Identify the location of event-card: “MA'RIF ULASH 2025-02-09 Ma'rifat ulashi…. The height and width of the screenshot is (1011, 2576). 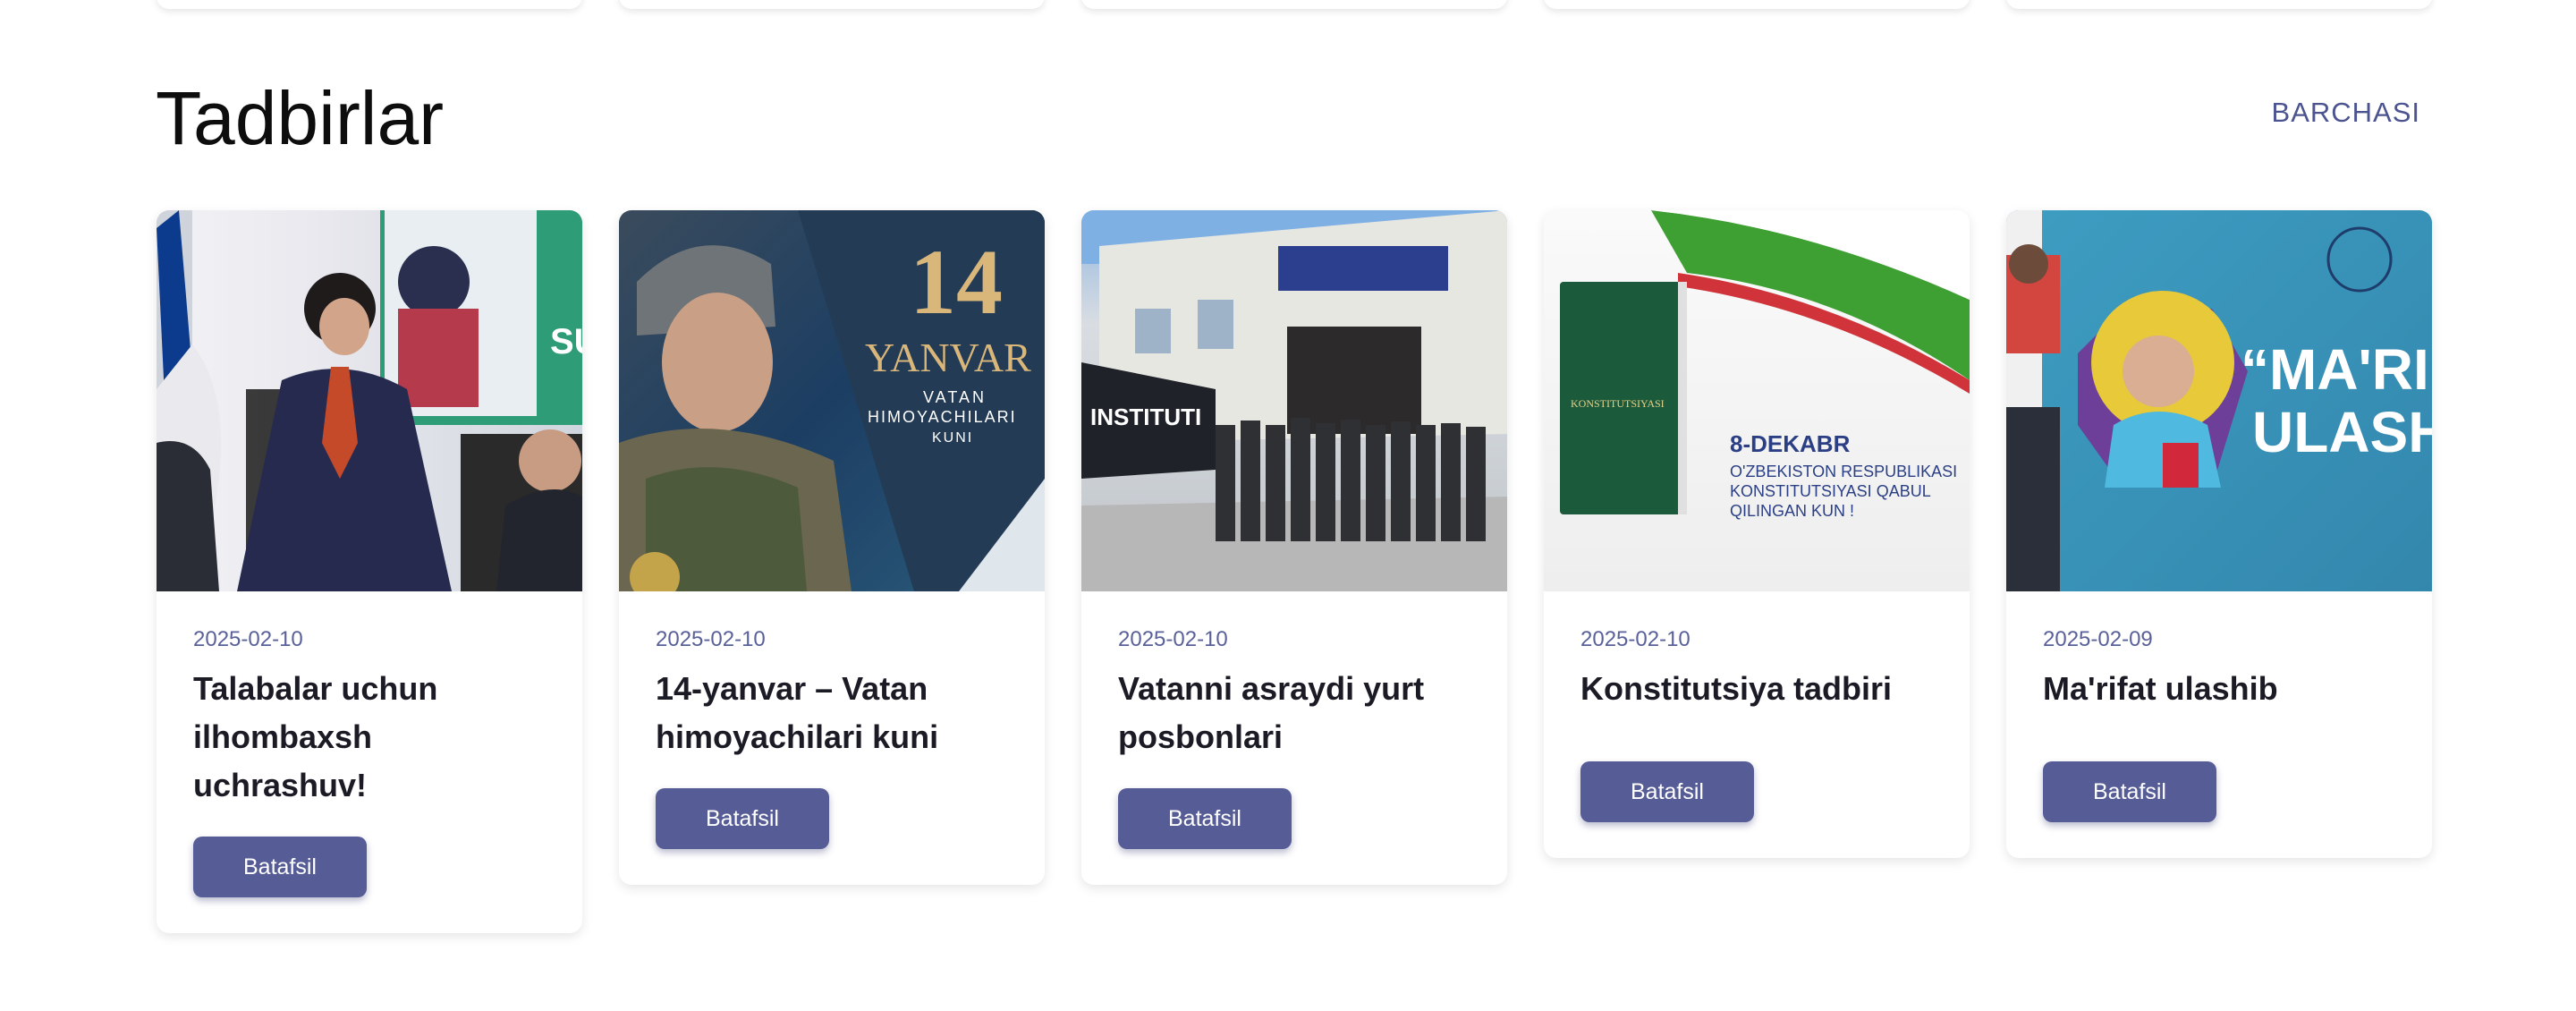
(2219, 534).